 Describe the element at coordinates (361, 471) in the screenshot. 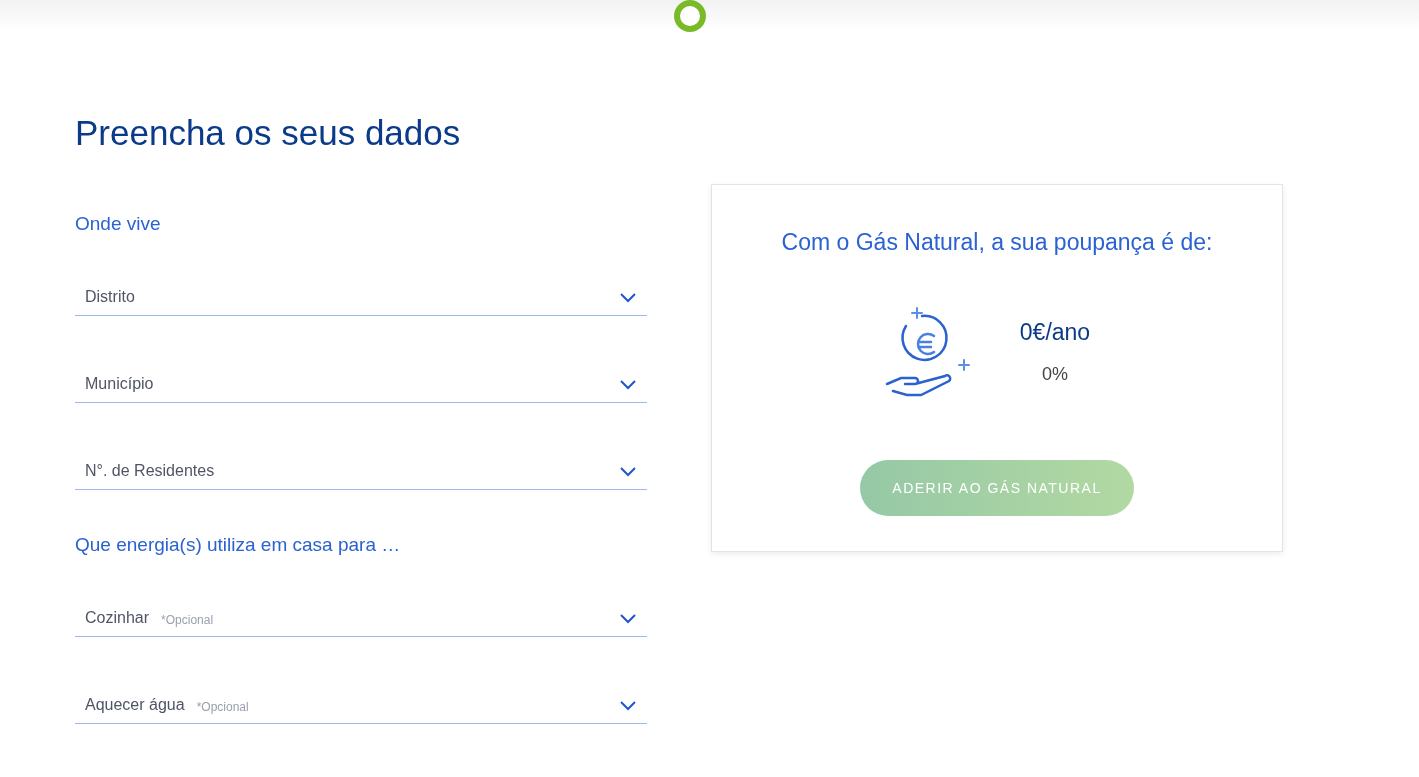

I see `select-field: N°. de Residentes` at that location.